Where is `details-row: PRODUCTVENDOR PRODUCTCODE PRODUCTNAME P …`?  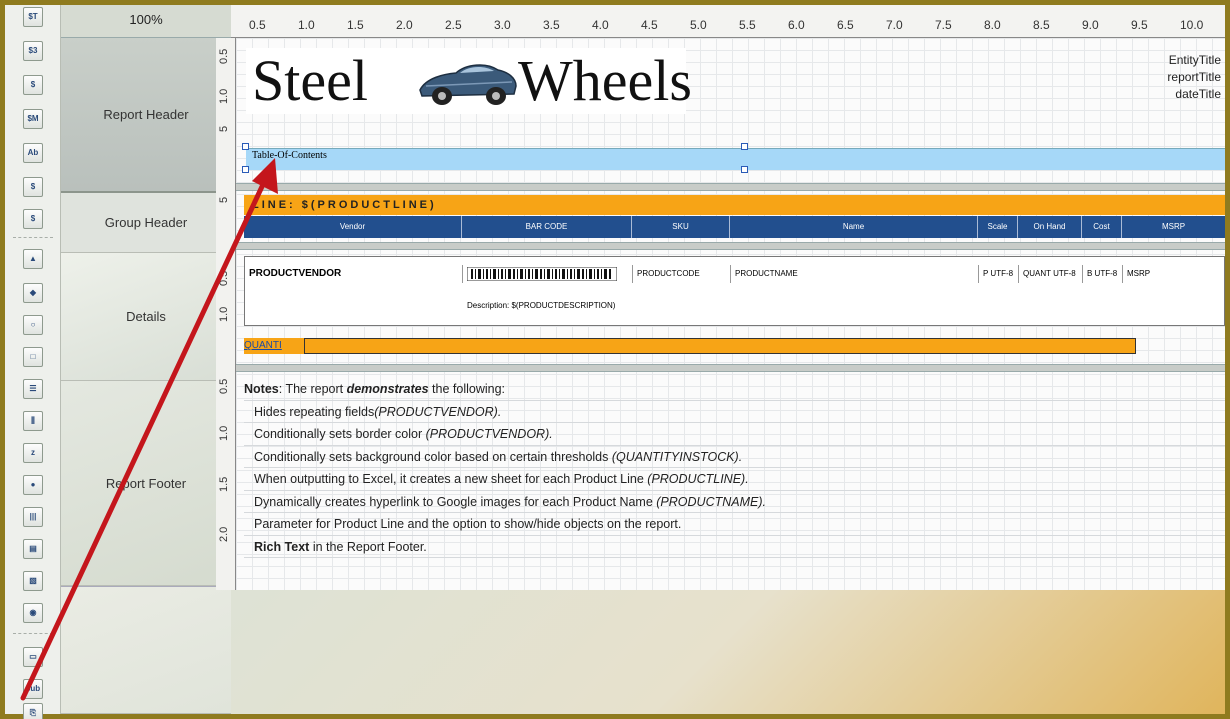
details-row: PRODUCTVENDOR PRODUCTCODE PRODUCTNAME P … is located at coordinates (734, 291).